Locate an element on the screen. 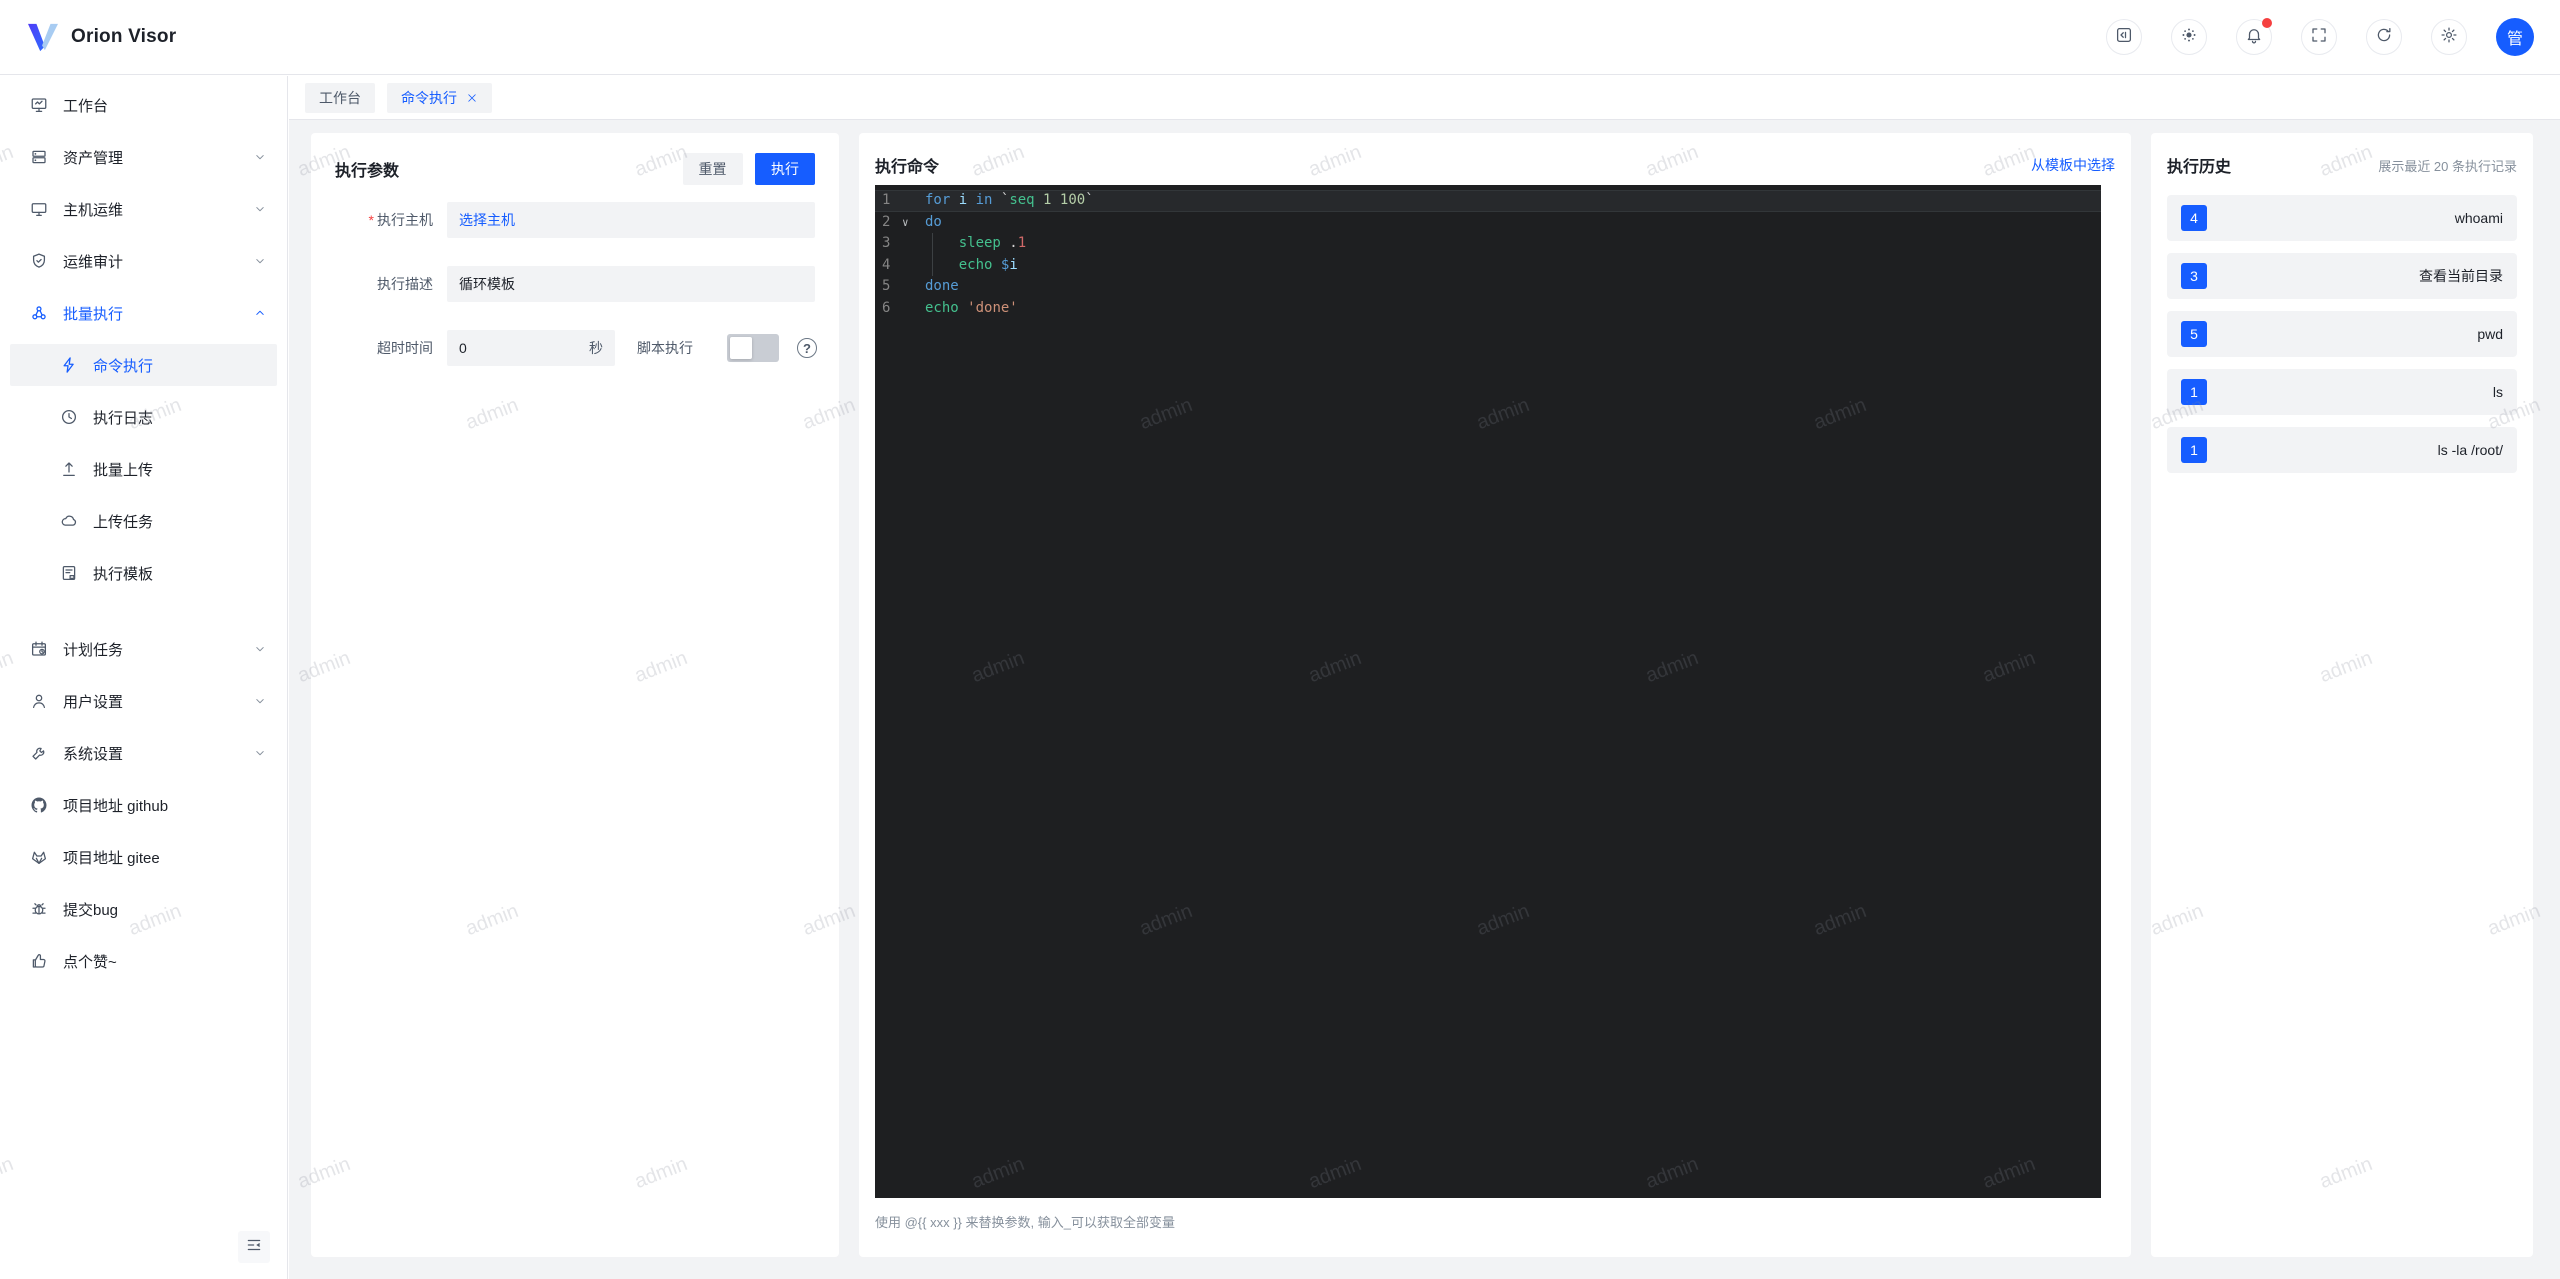  sidebar-item-assets: 资产管理 is located at coordinates (143, 157).